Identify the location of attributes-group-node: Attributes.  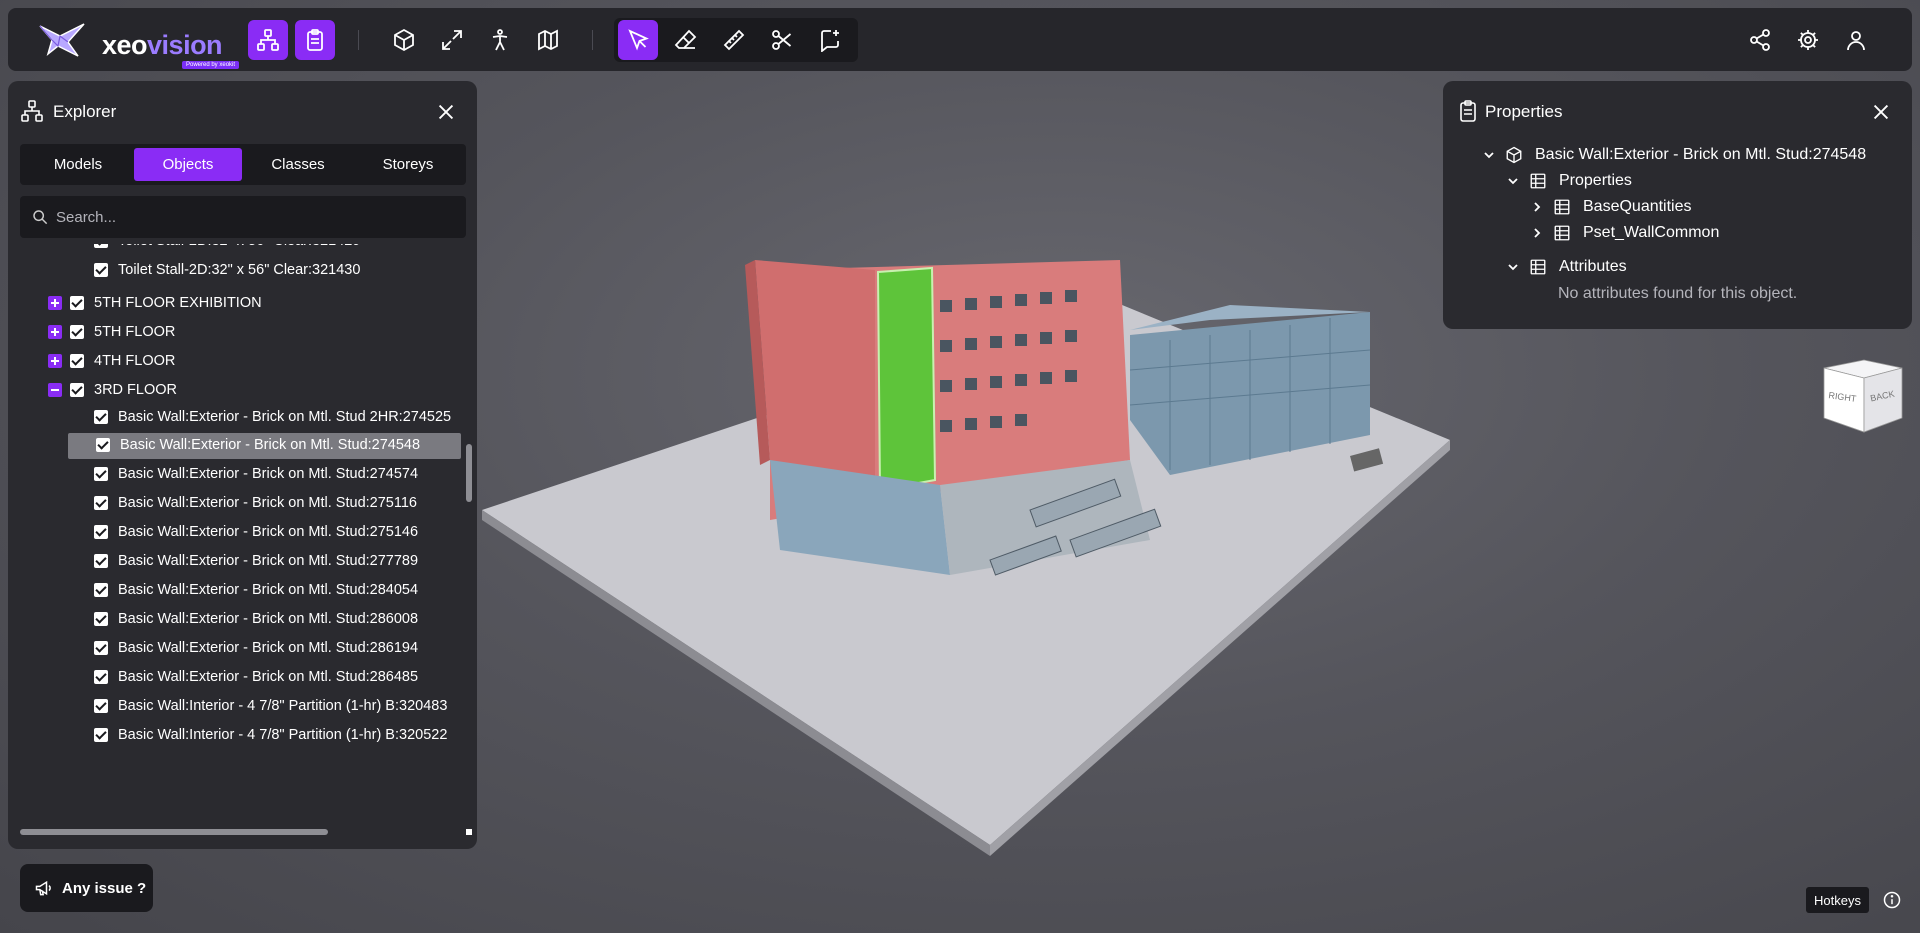
(1567, 267).